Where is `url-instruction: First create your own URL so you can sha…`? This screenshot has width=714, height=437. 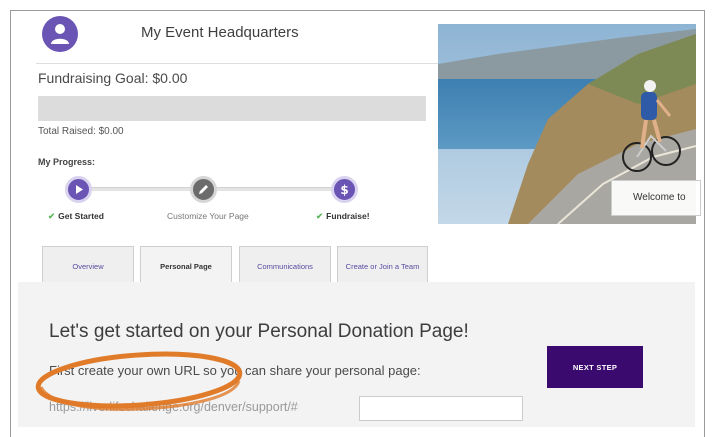 url-instruction: First create your own URL so you can sha… is located at coordinates (235, 370).